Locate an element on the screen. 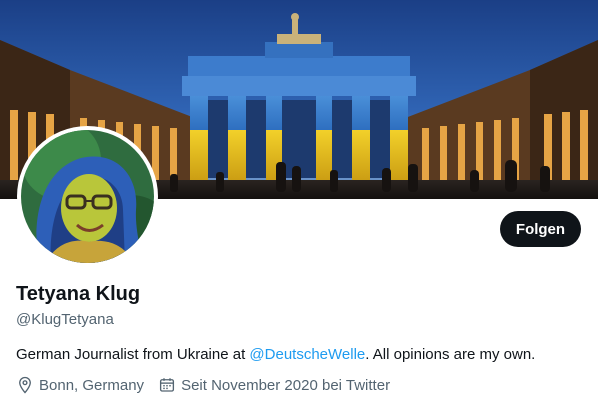 The height and width of the screenshot is (411, 598). location-item: Bonn, Germany is located at coordinates (80, 385).